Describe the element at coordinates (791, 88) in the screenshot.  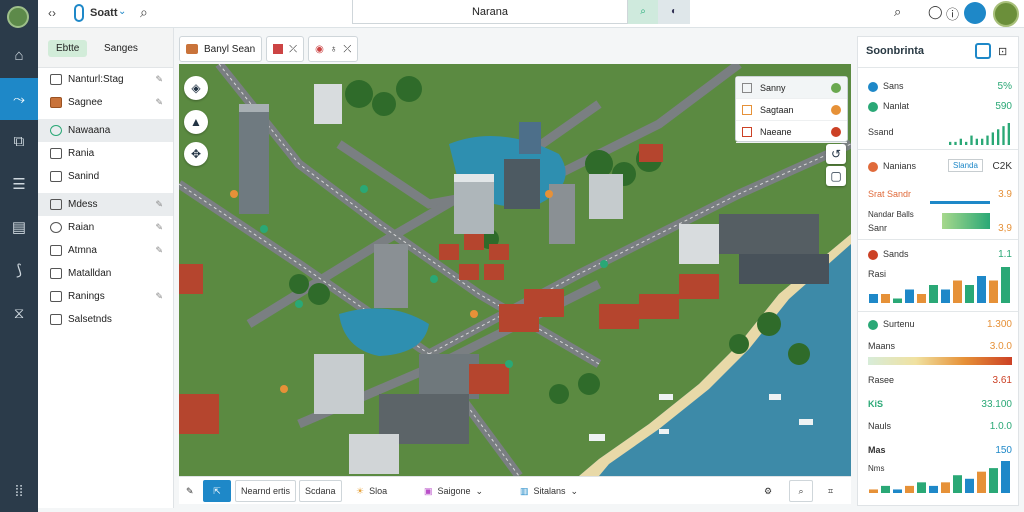
I see `layer-item: Sanny` at that location.